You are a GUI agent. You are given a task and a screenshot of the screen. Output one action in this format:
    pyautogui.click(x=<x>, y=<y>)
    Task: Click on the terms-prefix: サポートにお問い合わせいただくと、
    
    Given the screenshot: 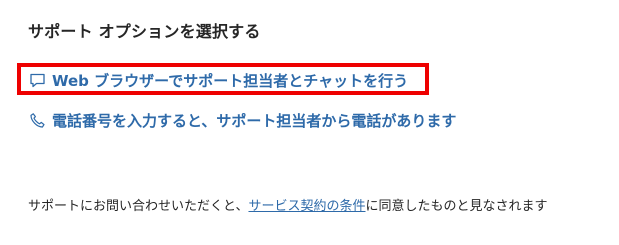 What is the action you would take?
    pyautogui.click(x=138, y=206)
    